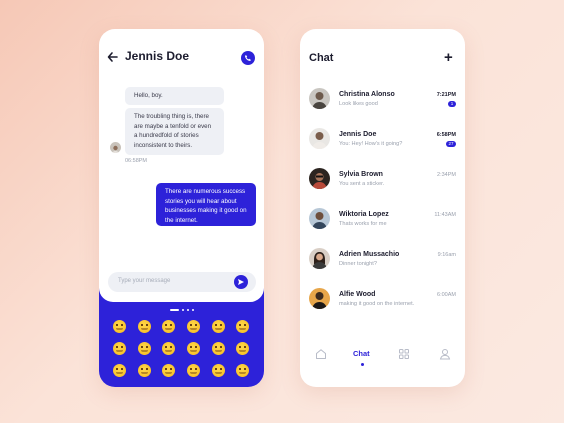 This screenshot has width=564, height=423. What do you see at coordinates (446, 135) in the screenshot?
I see `timestamp: 6:58PM` at bounding box center [446, 135].